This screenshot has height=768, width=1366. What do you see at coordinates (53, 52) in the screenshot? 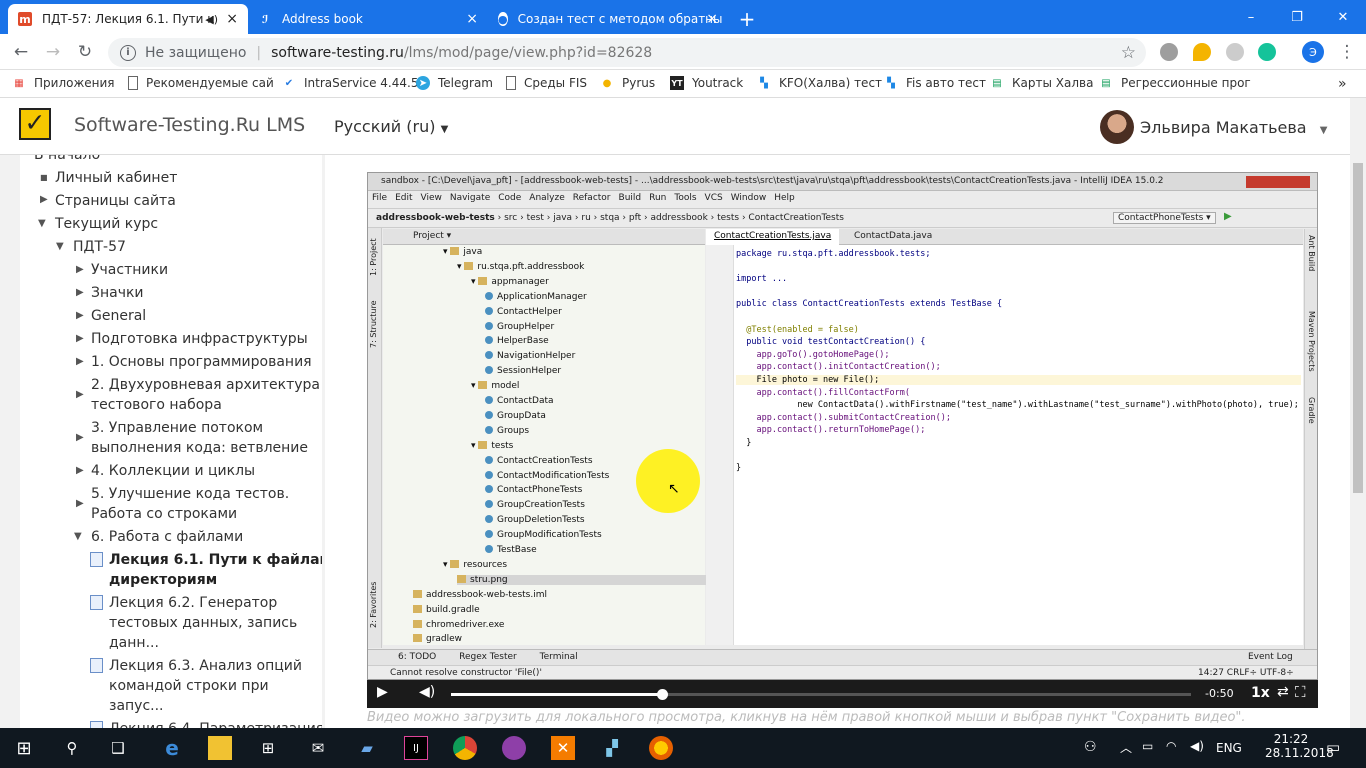
I see `forward-button: →` at bounding box center [53, 52].